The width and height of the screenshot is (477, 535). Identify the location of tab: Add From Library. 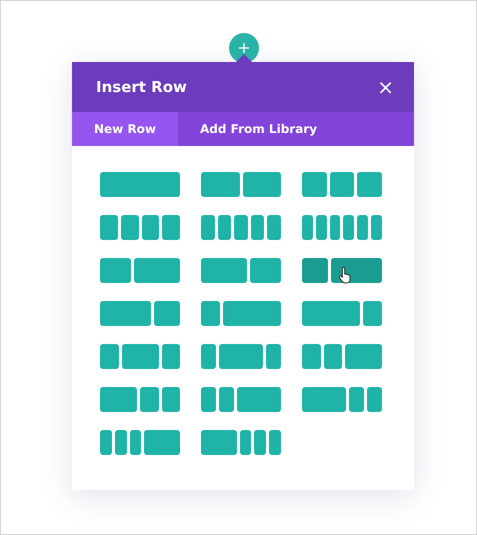
(259, 129).